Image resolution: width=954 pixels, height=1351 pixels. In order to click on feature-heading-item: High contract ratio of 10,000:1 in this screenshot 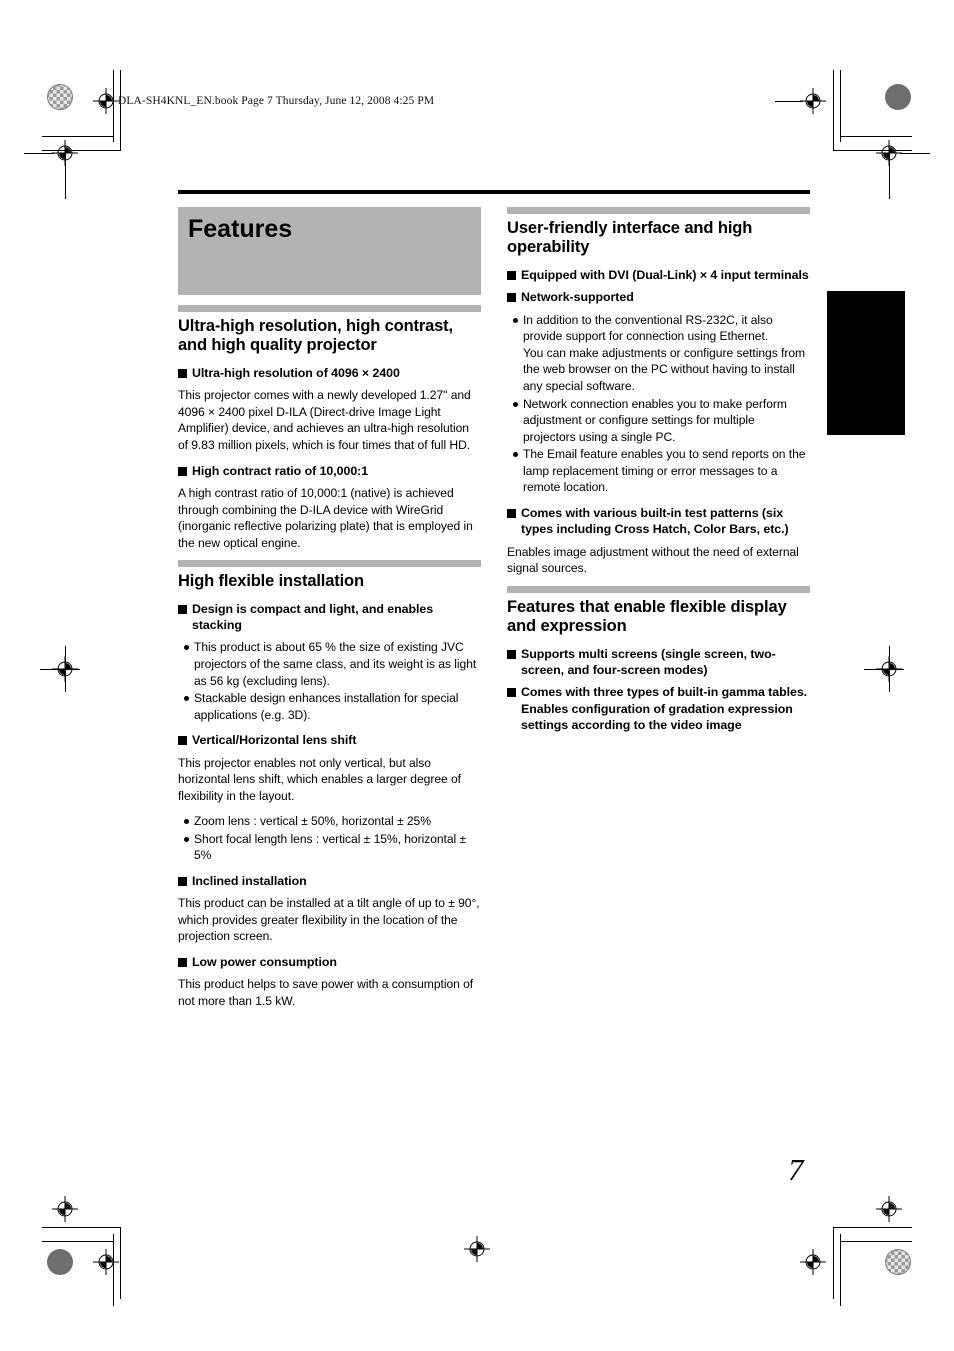, I will do `click(329, 471)`.